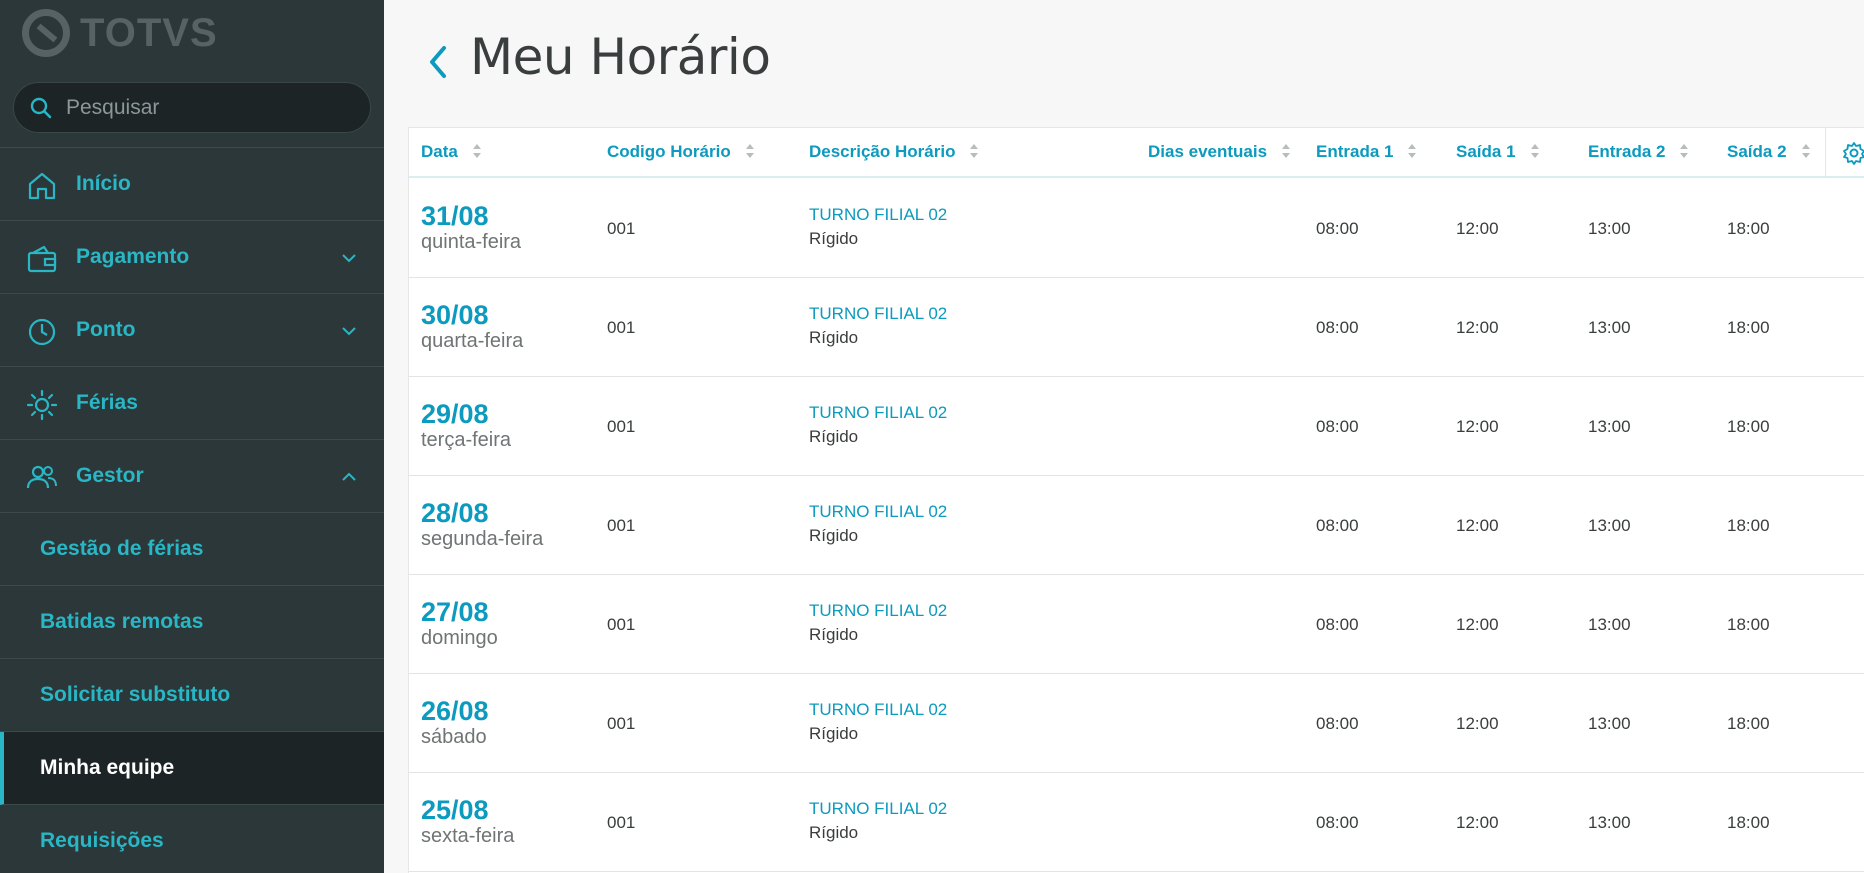  Describe the element at coordinates (192, 839) in the screenshot. I see `submenu-item-requisicoes: Requisições` at that location.